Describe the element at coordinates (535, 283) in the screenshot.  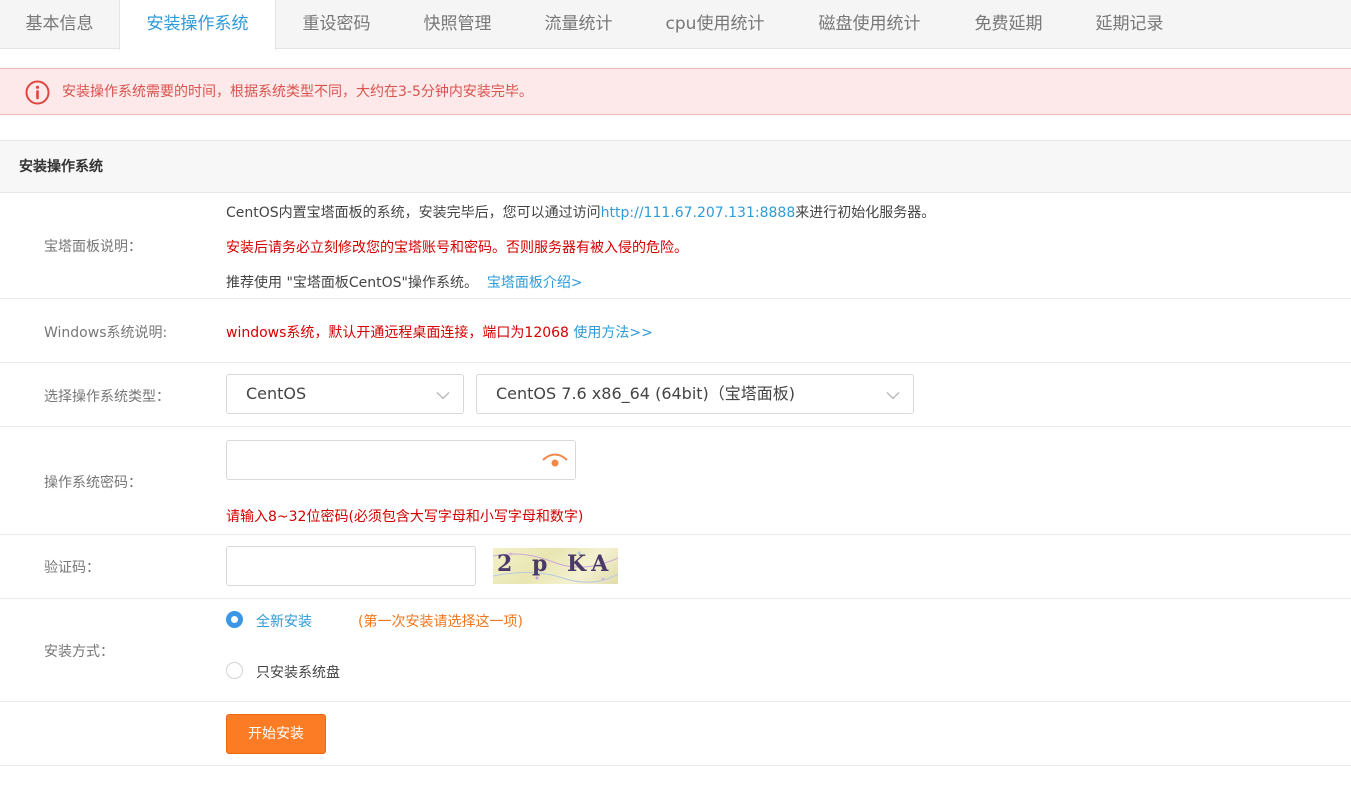
I see `baota-intro-link: 宝塔面板介绍>` at that location.